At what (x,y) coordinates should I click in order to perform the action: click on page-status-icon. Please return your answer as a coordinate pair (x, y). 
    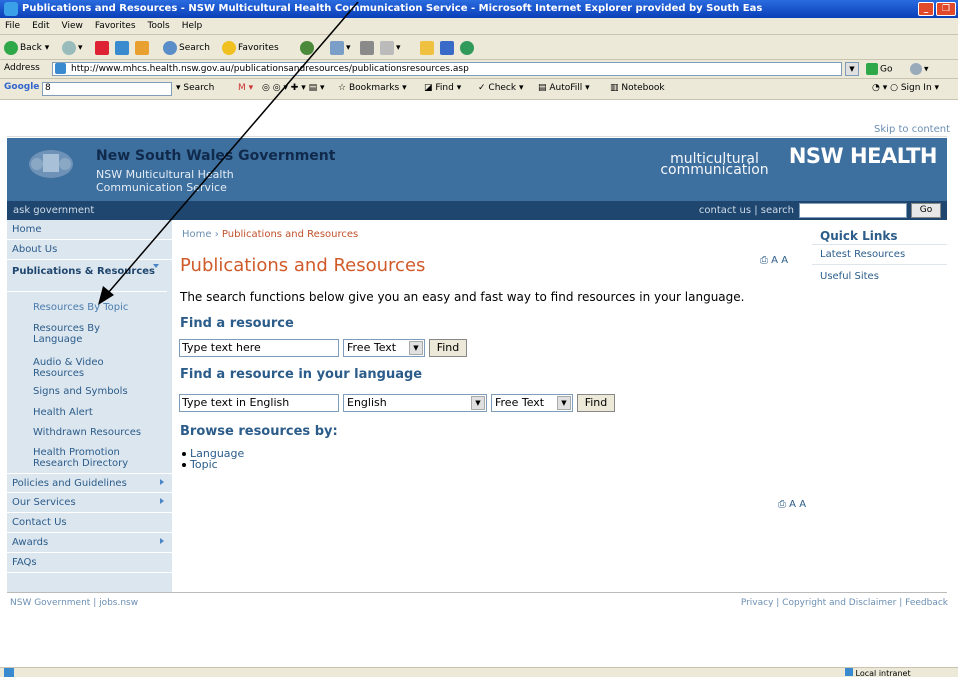
    Looking at the image, I should click on (9, 672).